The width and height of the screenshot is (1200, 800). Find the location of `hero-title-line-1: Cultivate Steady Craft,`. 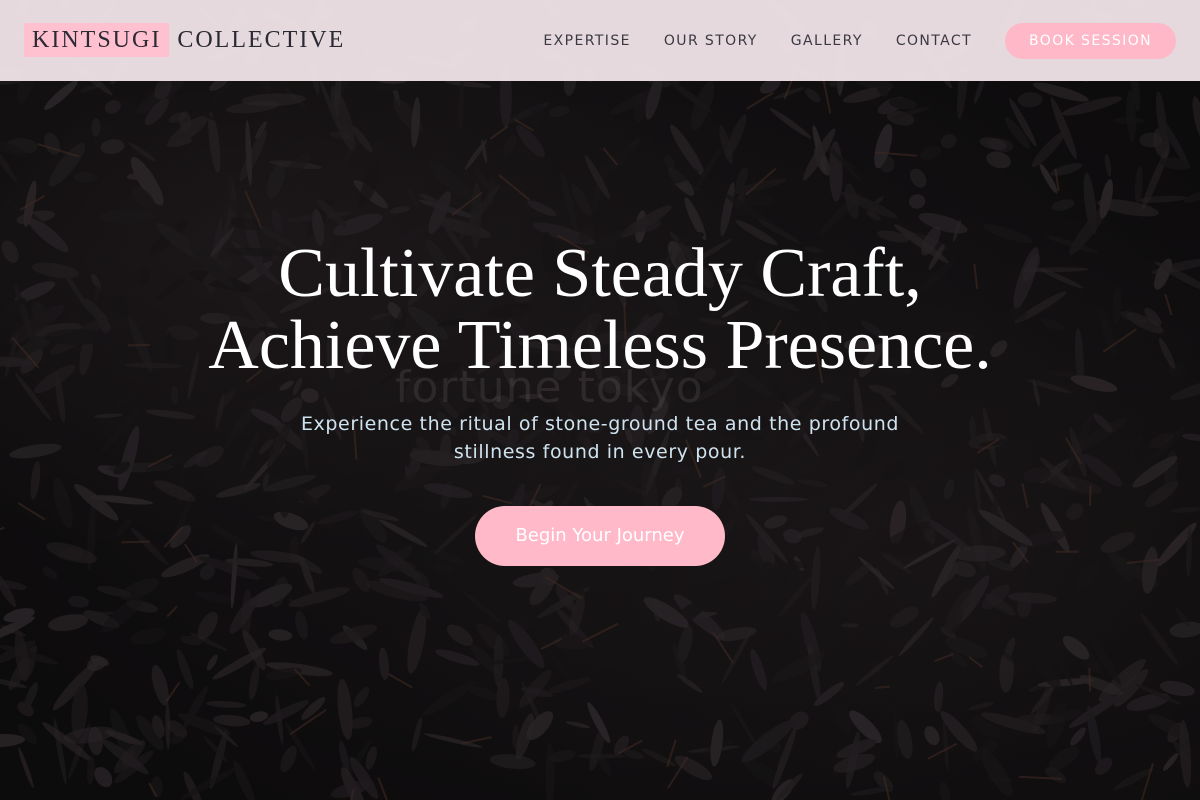

hero-title-line-1: Cultivate Steady Craft, is located at coordinates (600, 273).